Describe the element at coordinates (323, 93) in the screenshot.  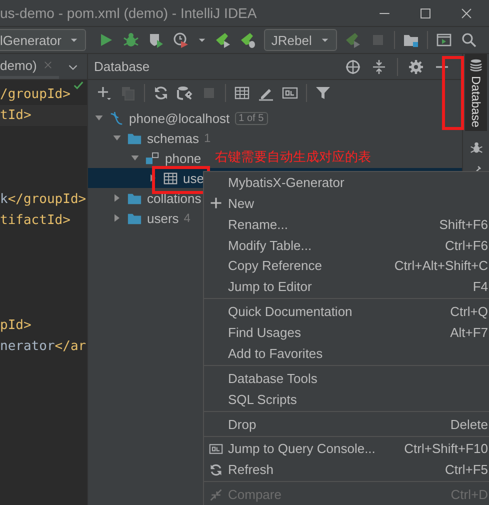
I see `filter-icon` at that location.